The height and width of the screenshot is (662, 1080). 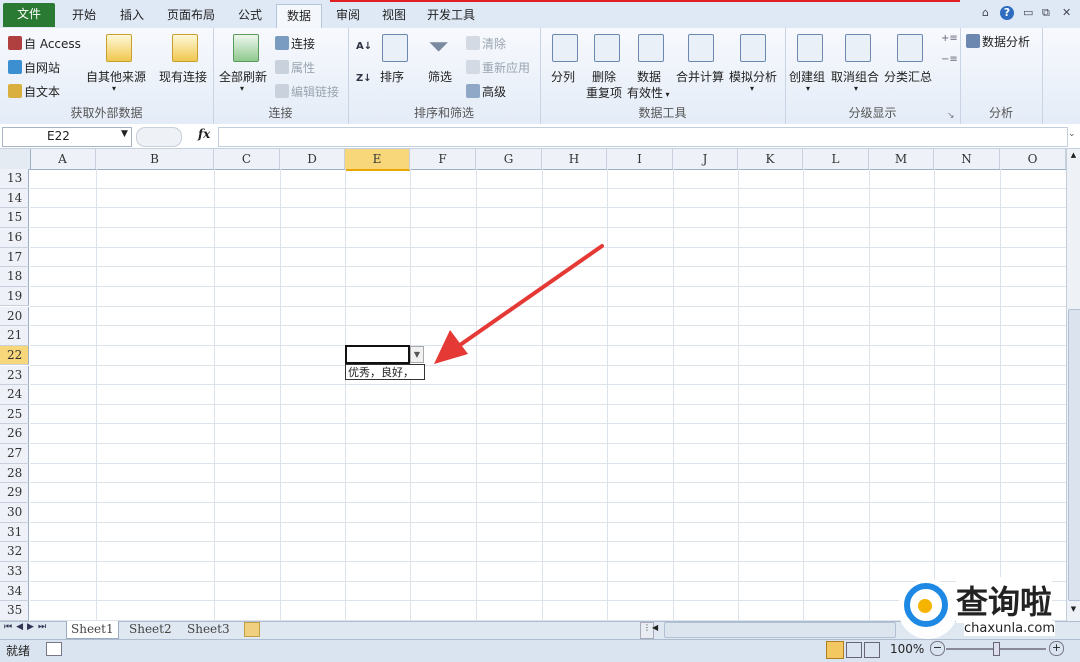 I want to click on row-header-18: 18, so click(x=14, y=277).